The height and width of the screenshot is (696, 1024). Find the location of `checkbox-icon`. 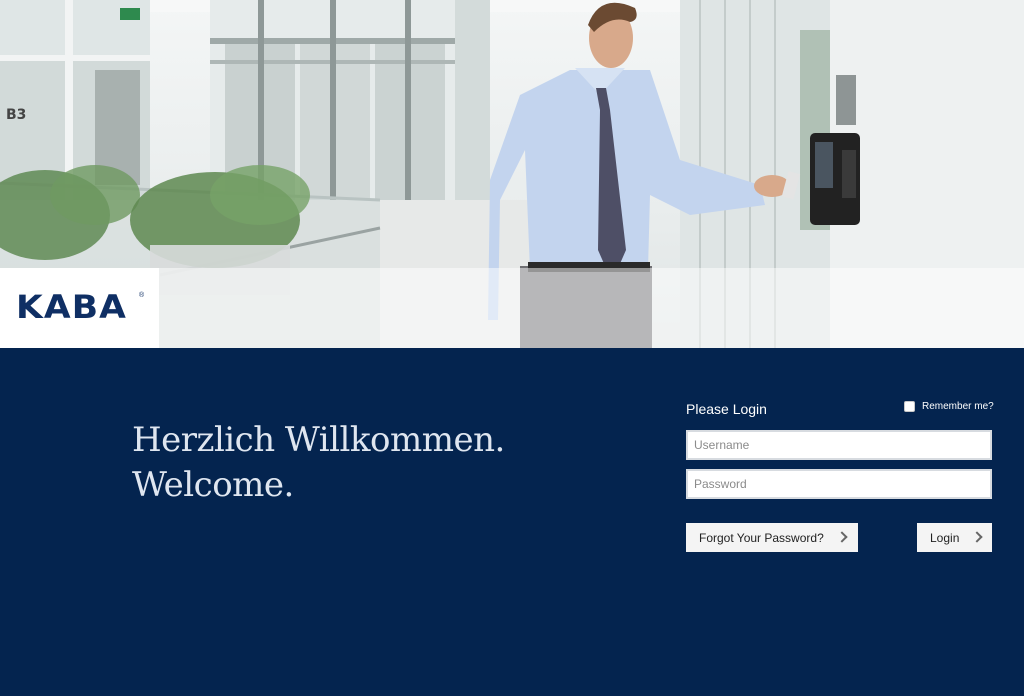

checkbox-icon is located at coordinates (909, 406).